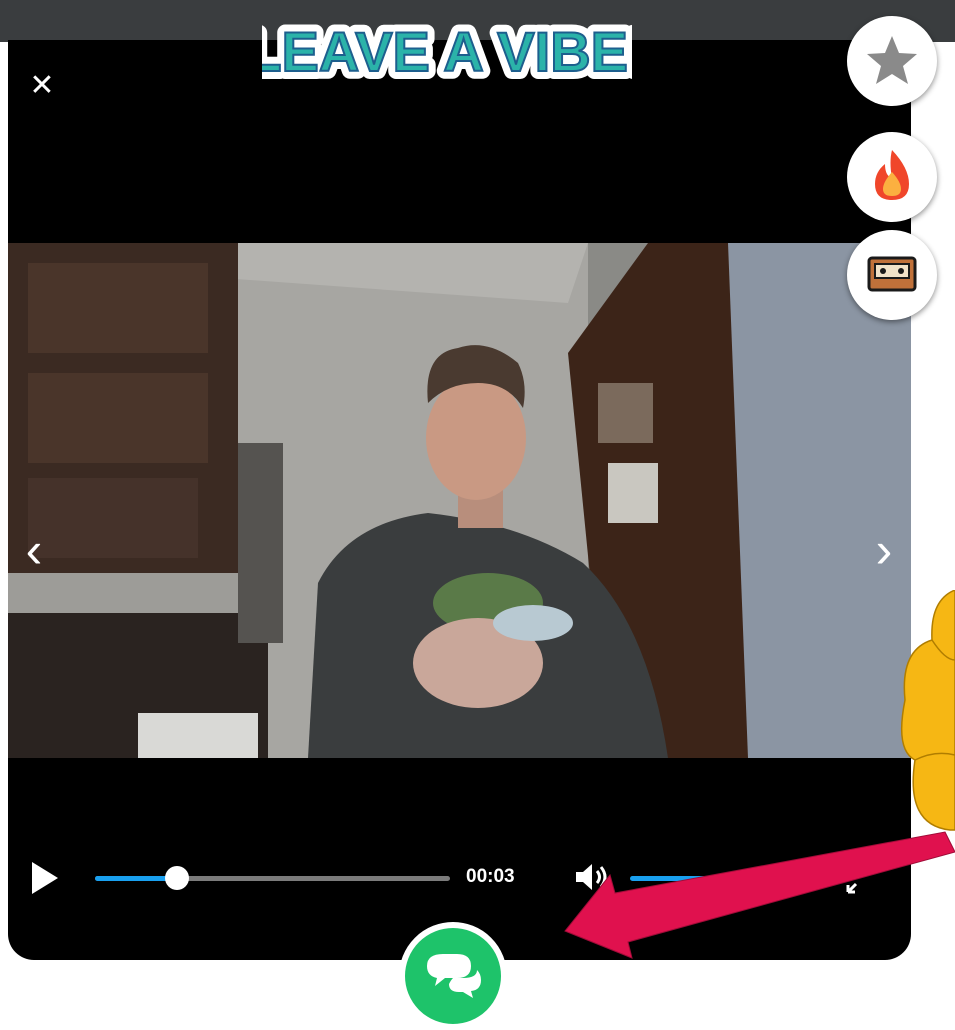  Describe the element at coordinates (45, 878) in the screenshot. I see `play-button` at that location.